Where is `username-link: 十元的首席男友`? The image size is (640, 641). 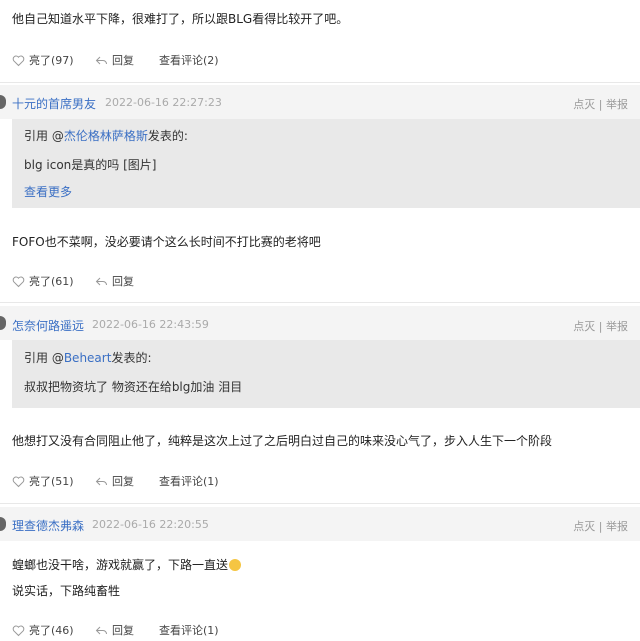
username-link: 十元的首席男友 is located at coordinates (54, 103).